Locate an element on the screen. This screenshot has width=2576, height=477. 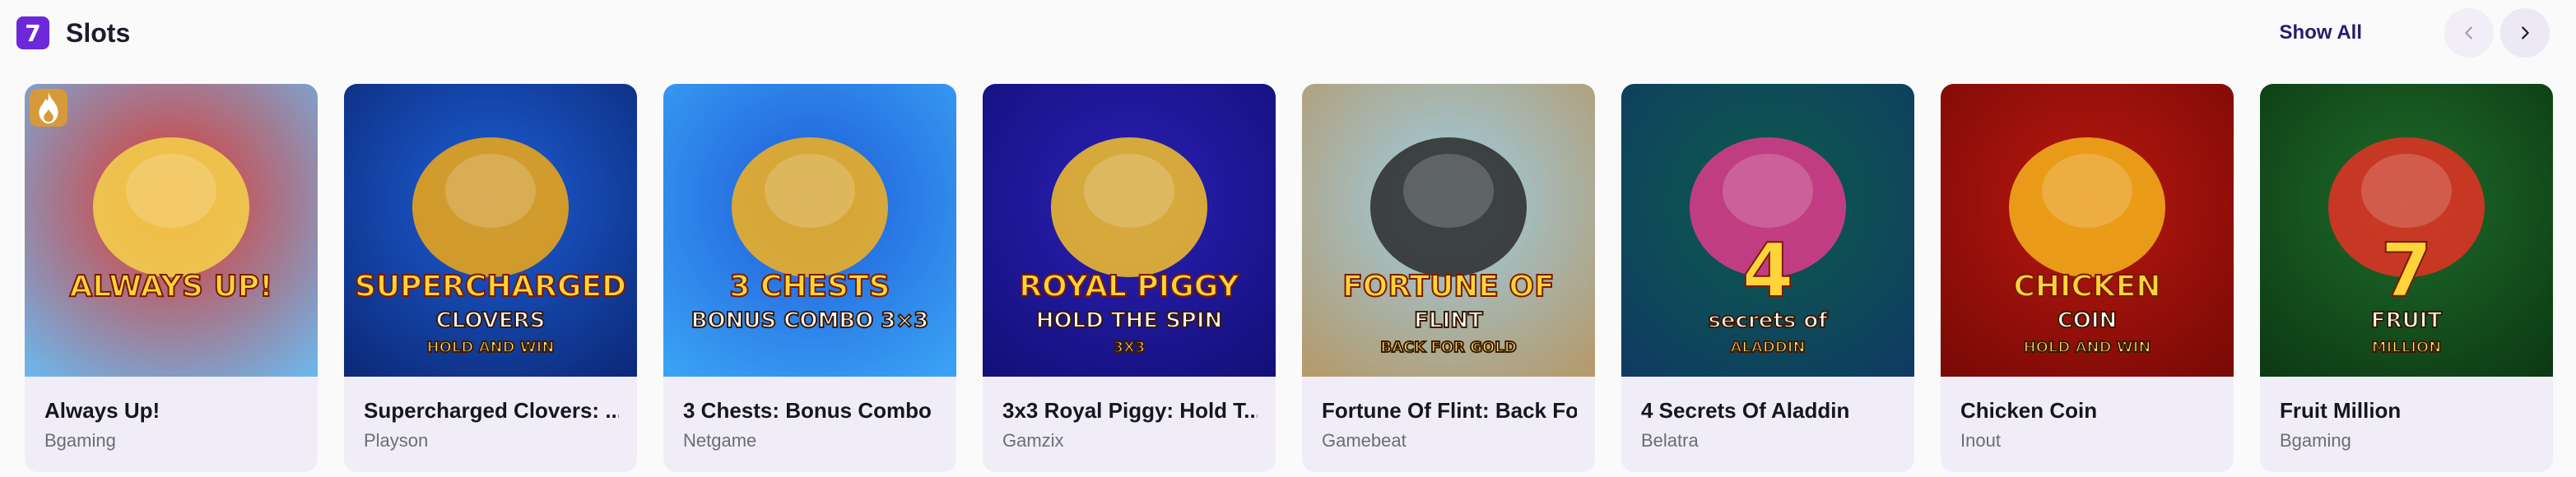
game-logo-text: ALWAYS UP! is located at coordinates (170, 287).